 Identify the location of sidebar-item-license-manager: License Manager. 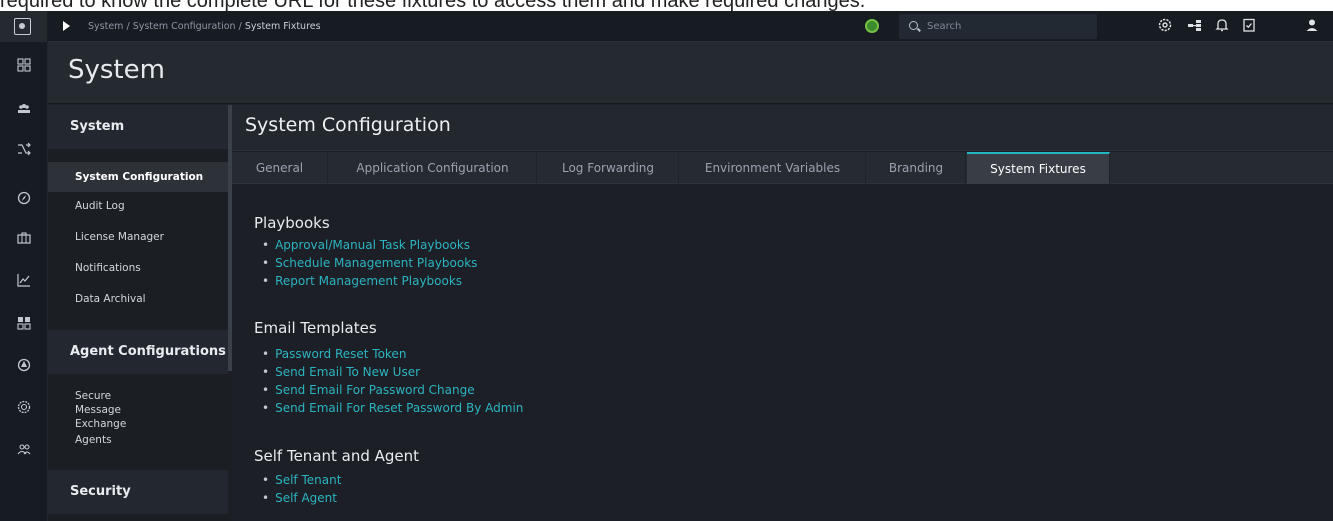
(138, 237).